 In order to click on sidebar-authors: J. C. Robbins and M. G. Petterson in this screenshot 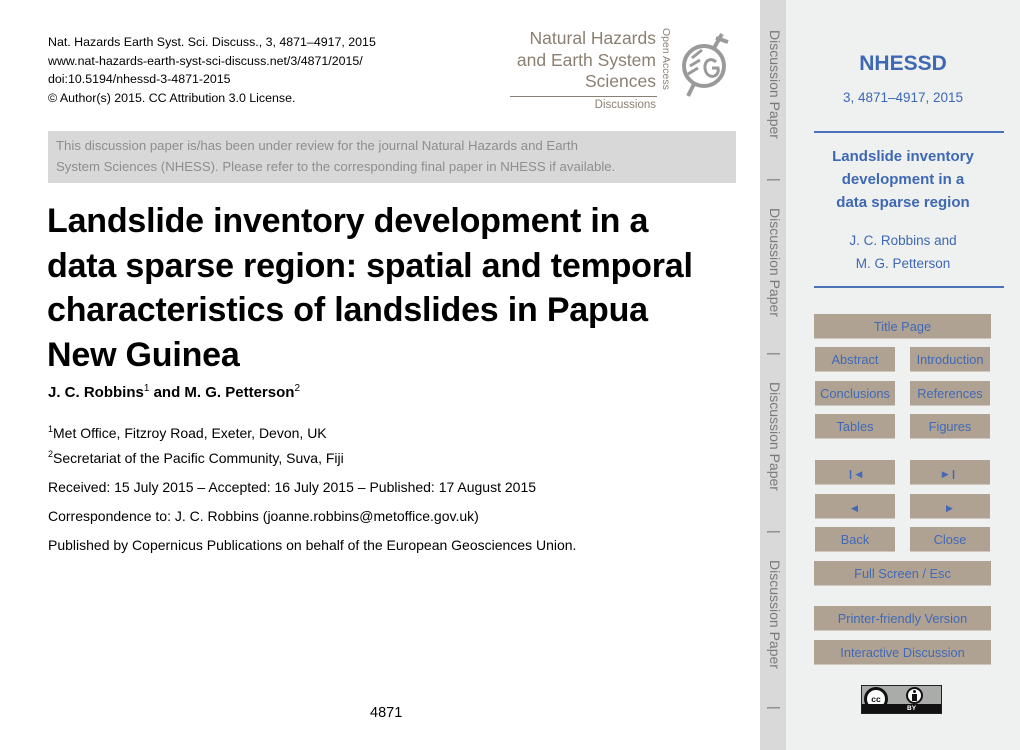, I will do `click(903, 252)`.